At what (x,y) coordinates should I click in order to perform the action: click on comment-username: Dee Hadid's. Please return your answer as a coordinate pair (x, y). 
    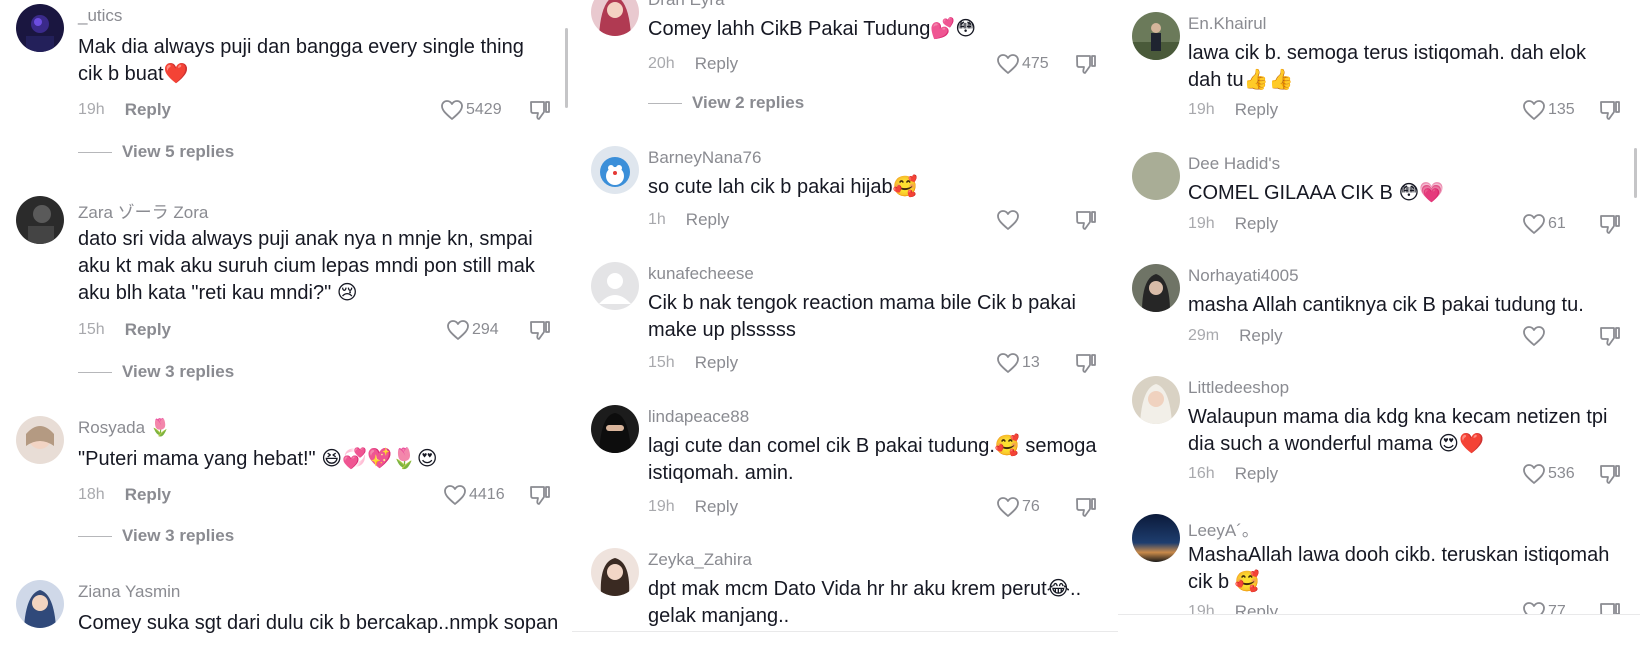
    Looking at the image, I should click on (1234, 164).